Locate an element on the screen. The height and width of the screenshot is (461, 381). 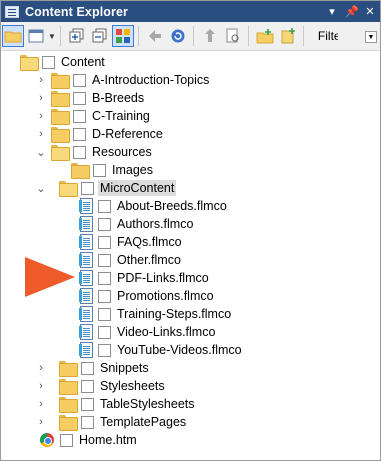
tree-item-file: Promotions.flmco is located at coordinates (147, 296).